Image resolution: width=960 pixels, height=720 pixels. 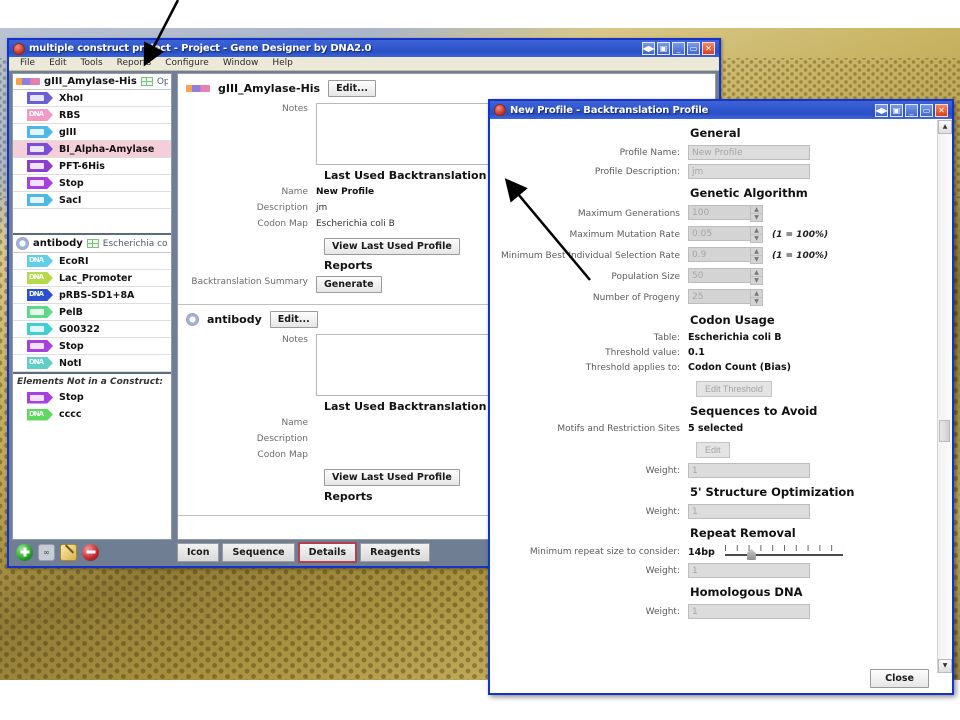 What do you see at coordinates (68, 552) in the screenshot?
I see `edit-element-icon` at bounding box center [68, 552].